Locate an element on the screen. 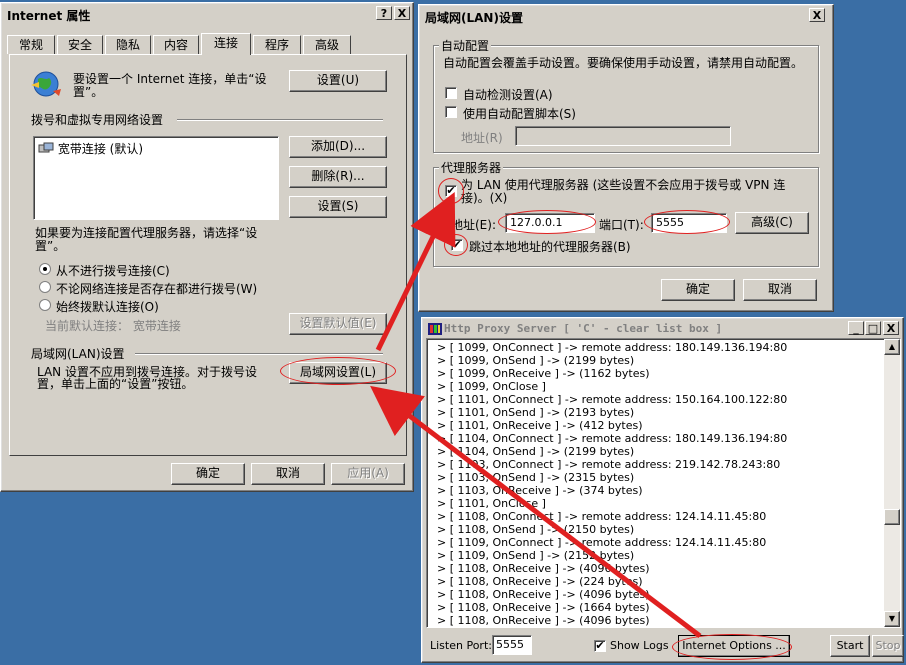 The height and width of the screenshot is (665, 906). dialup-section-label: 拨号和虚拟专用网络设置 is located at coordinates (97, 120).